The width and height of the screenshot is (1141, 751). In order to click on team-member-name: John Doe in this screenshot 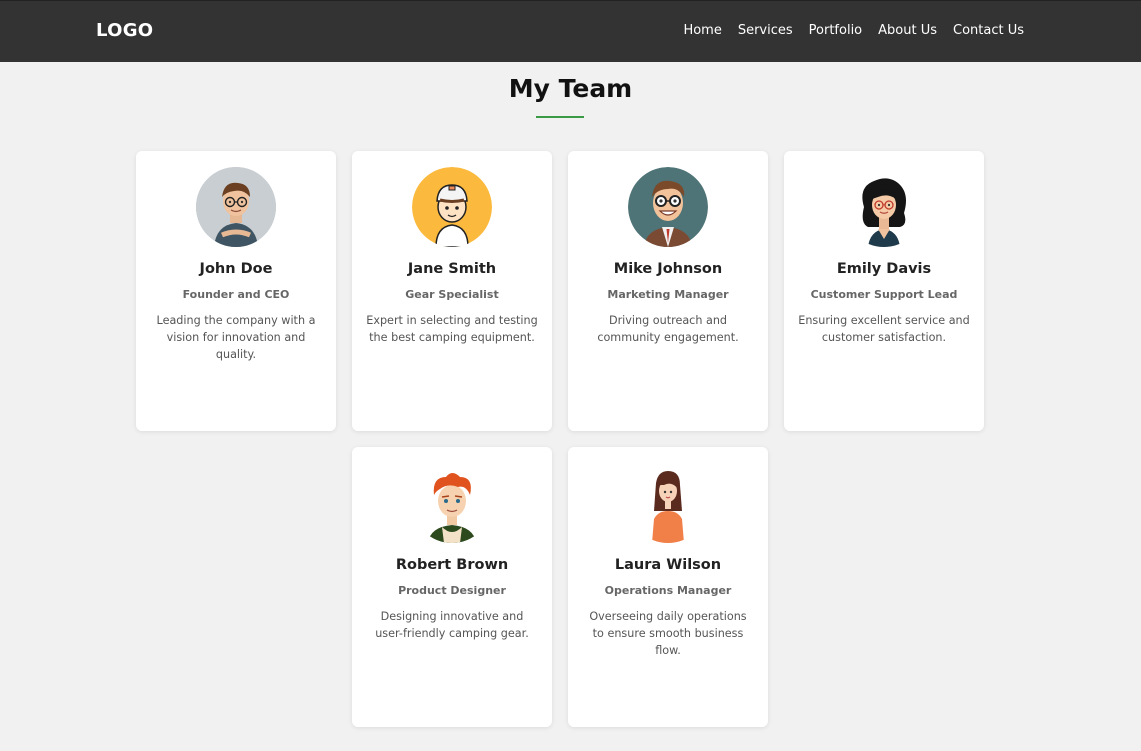, I will do `click(236, 269)`.